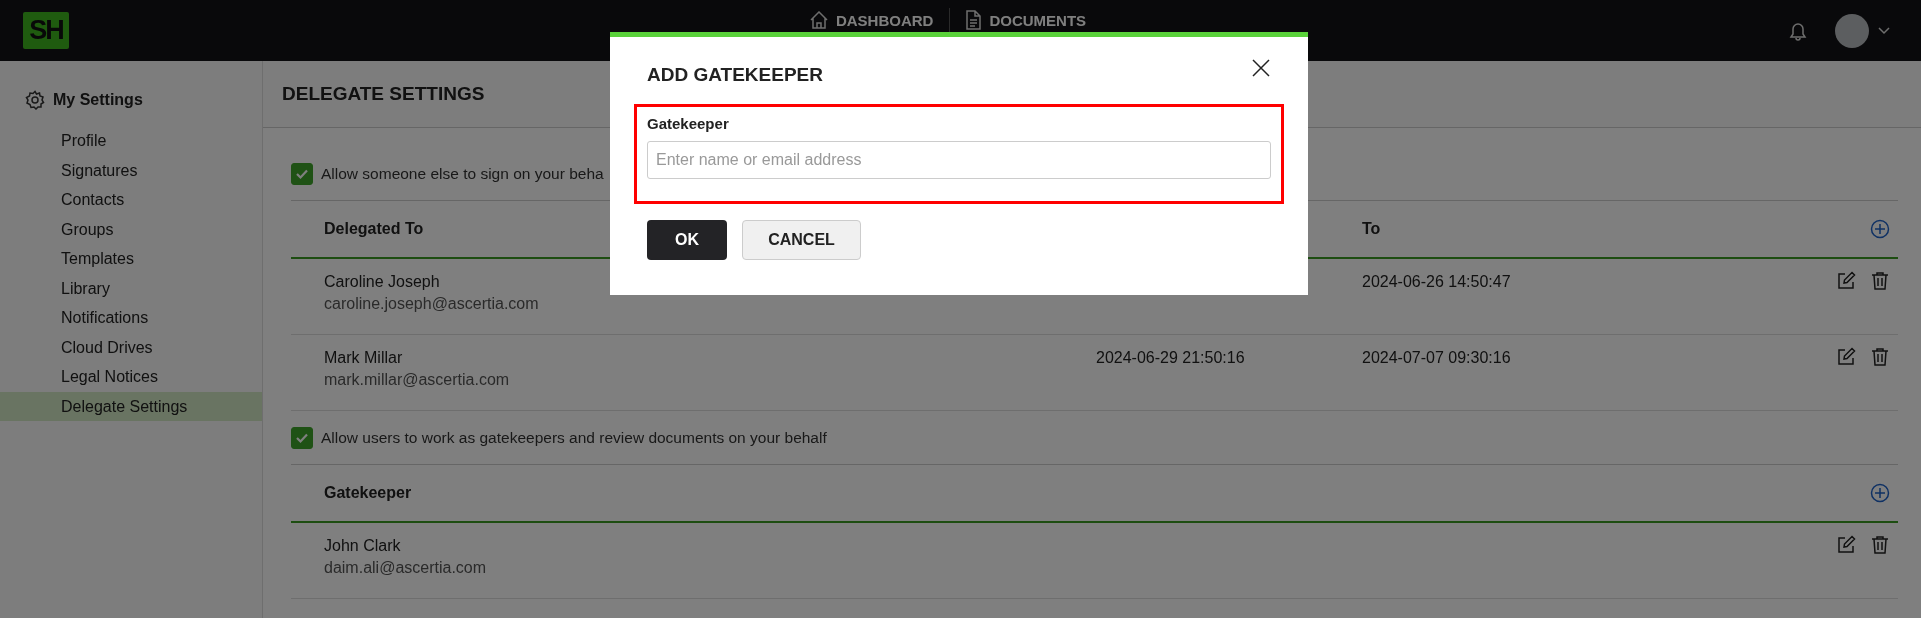  I want to click on person-email: daim.ali@ascertia.com, so click(405, 568).